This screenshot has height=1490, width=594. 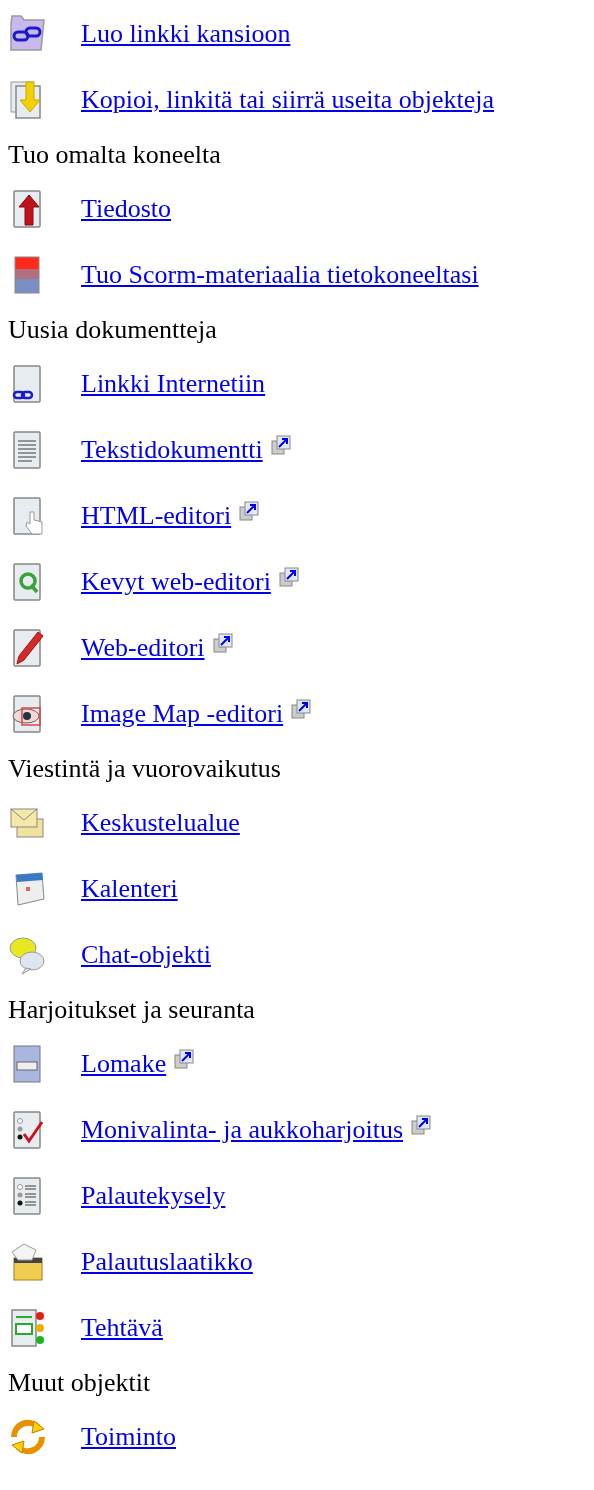 What do you see at coordinates (153, 1196) in the screenshot?
I see `menu-link: Palautekysely` at bounding box center [153, 1196].